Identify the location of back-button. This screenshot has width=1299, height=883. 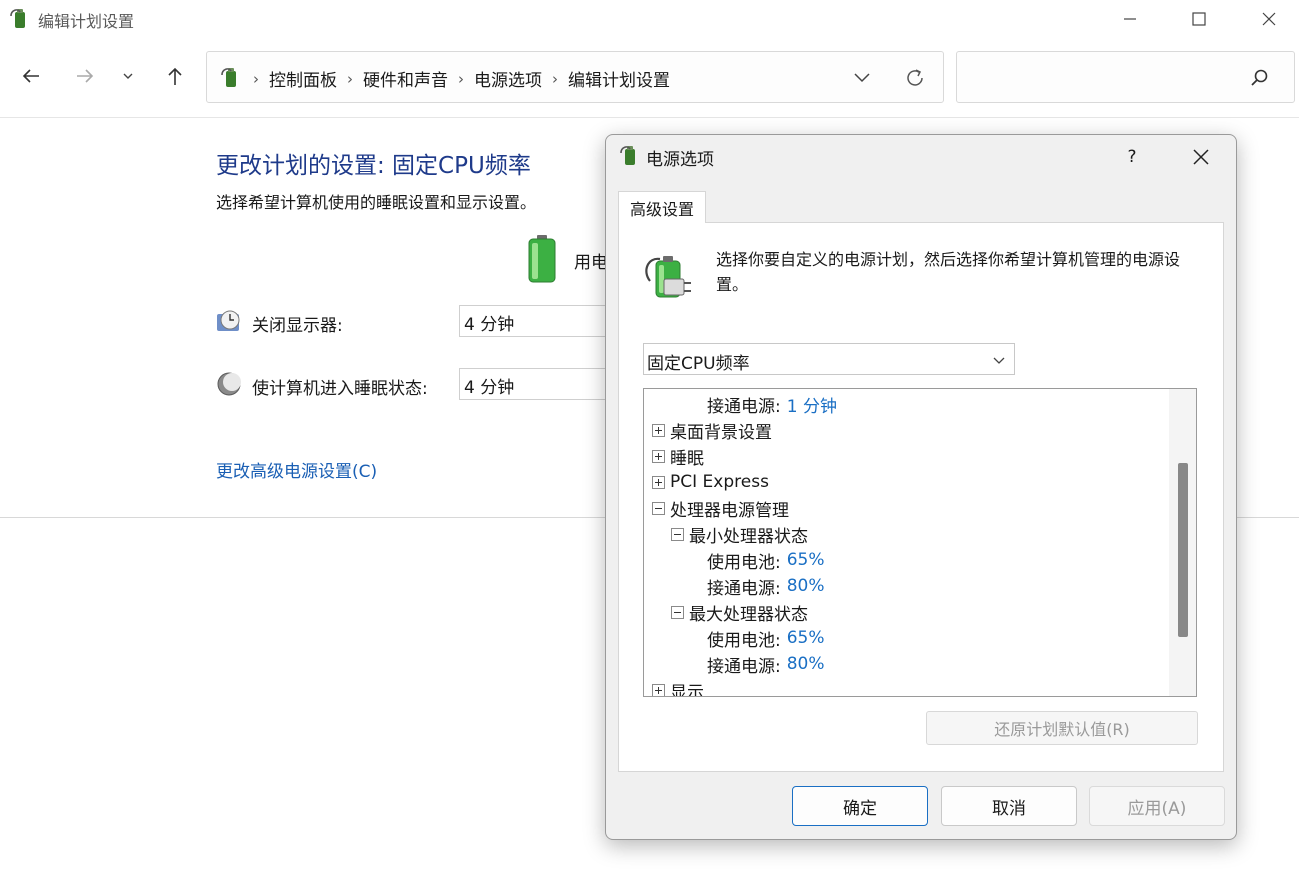
(31, 76).